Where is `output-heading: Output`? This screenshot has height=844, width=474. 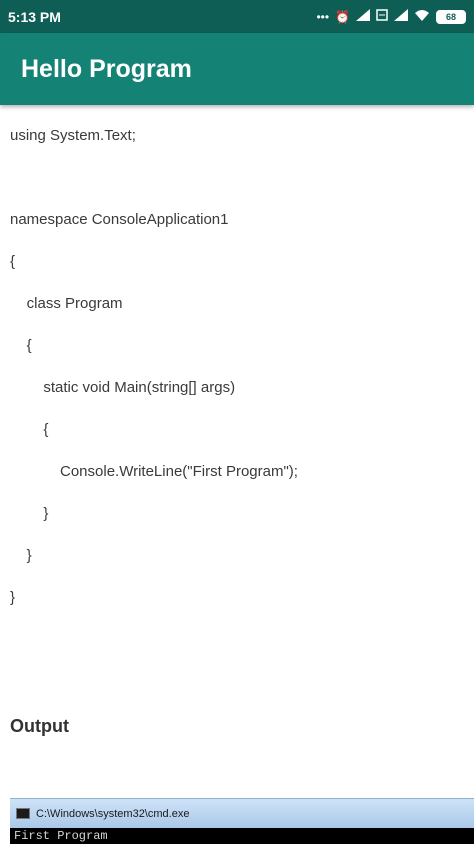 output-heading: Output is located at coordinates (39, 726).